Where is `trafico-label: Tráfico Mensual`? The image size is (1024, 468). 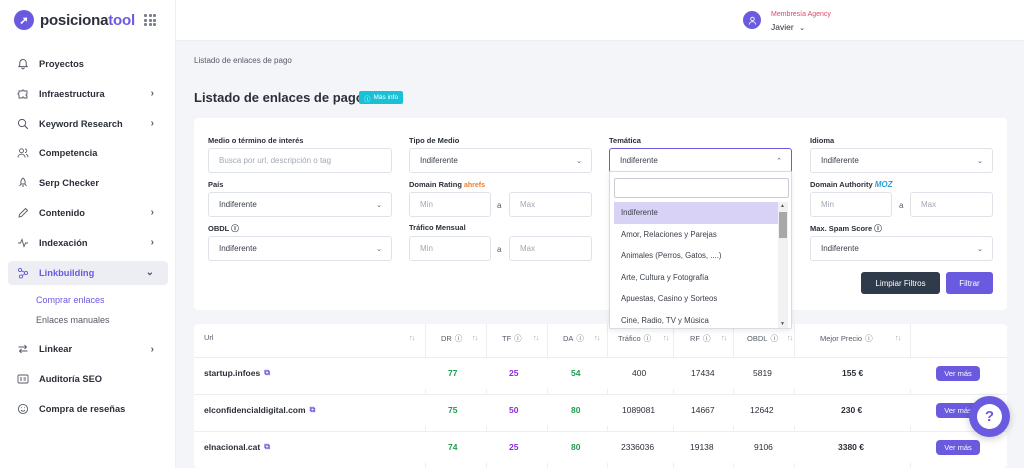 trafico-label: Tráfico Mensual is located at coordinates (437, 227).